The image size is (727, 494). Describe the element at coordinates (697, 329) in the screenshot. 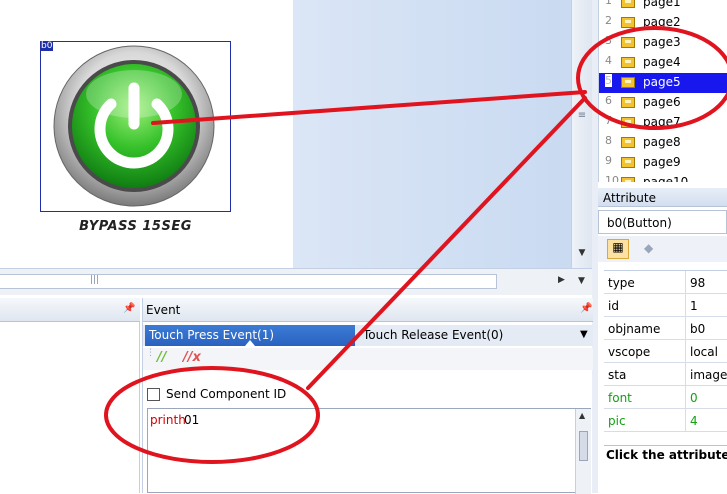

I see `attribute-value: b0` at that location.